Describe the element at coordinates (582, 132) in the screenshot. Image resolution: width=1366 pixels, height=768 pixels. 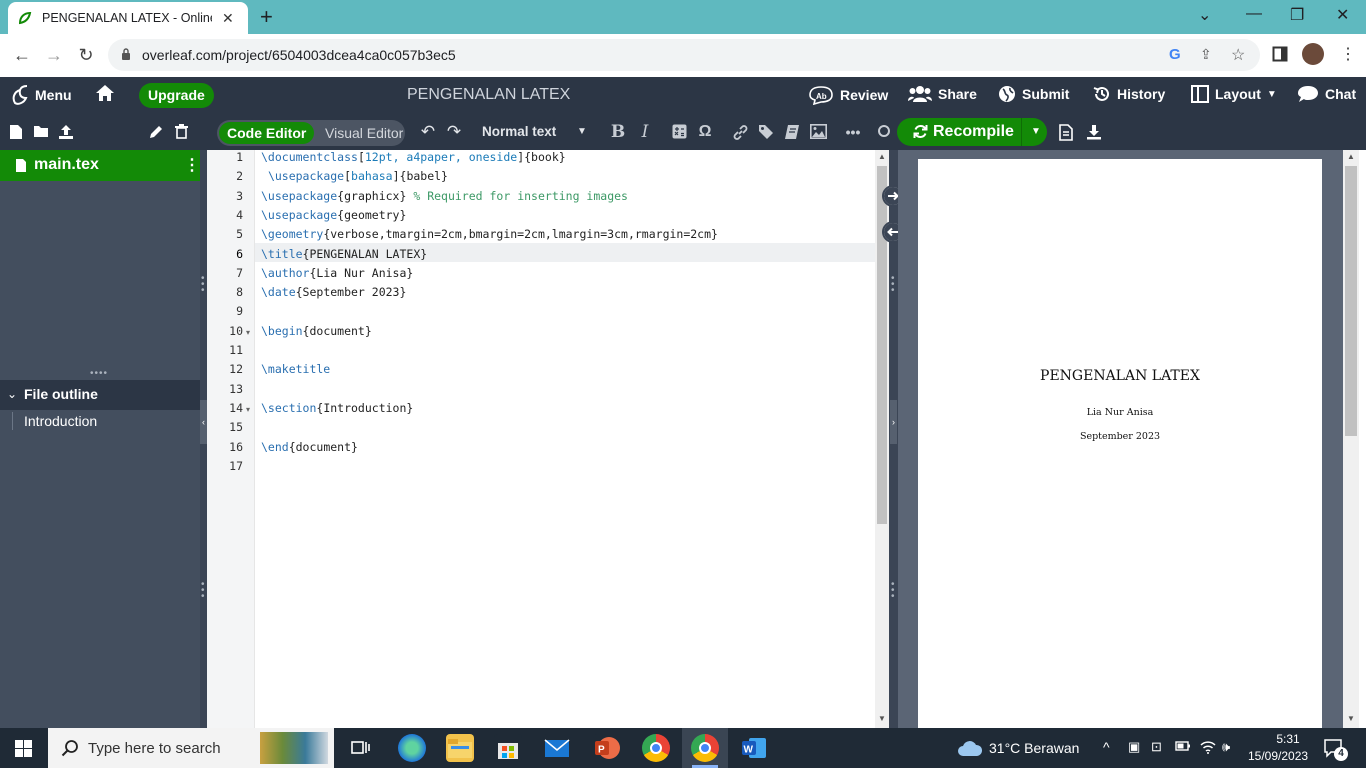
I see `dropdown-caret-icon: ▼` at that location.